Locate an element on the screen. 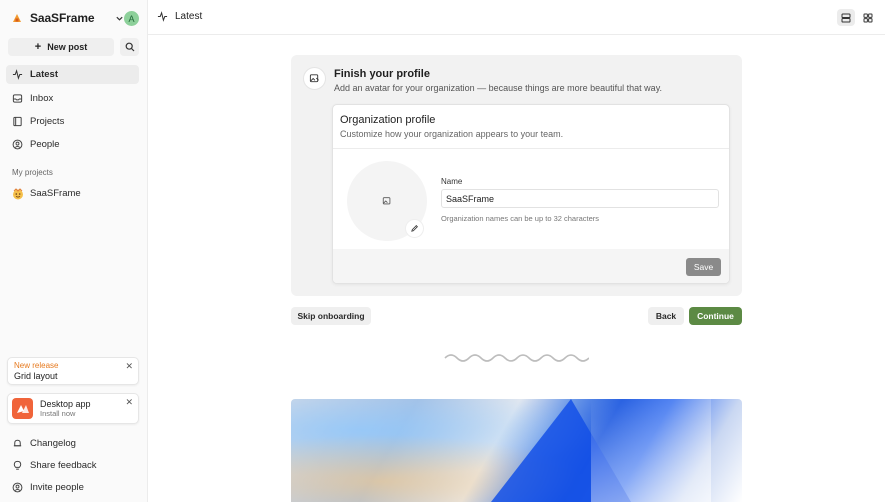 The width and height of the screenshot is (885, 502). page-title: Latest is located at coordinates (179, 16).